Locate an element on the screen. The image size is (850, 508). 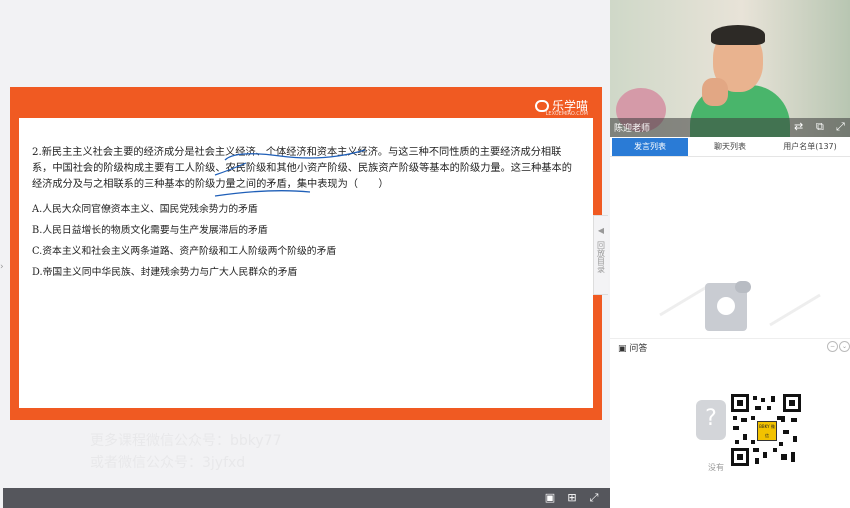
qr-badge: BBKY 微信 is located at coordinates (767, 431).